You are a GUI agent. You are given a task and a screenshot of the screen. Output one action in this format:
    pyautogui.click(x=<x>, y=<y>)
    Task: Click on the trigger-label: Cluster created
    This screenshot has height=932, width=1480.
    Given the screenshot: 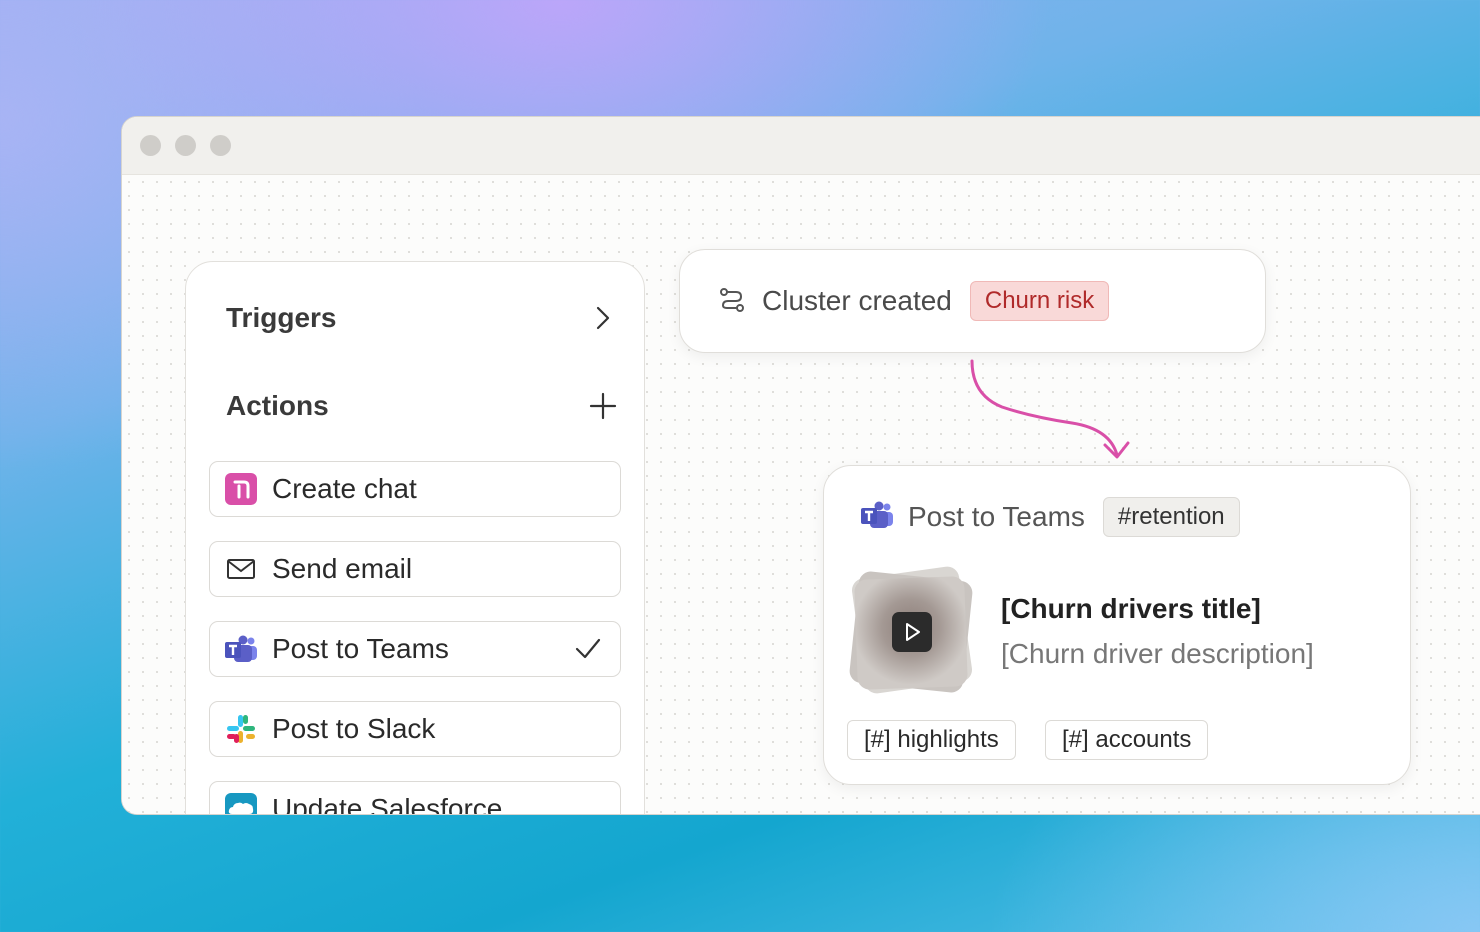 What is the action you would take?
    pyautogui.click(x=857, y=300)
    